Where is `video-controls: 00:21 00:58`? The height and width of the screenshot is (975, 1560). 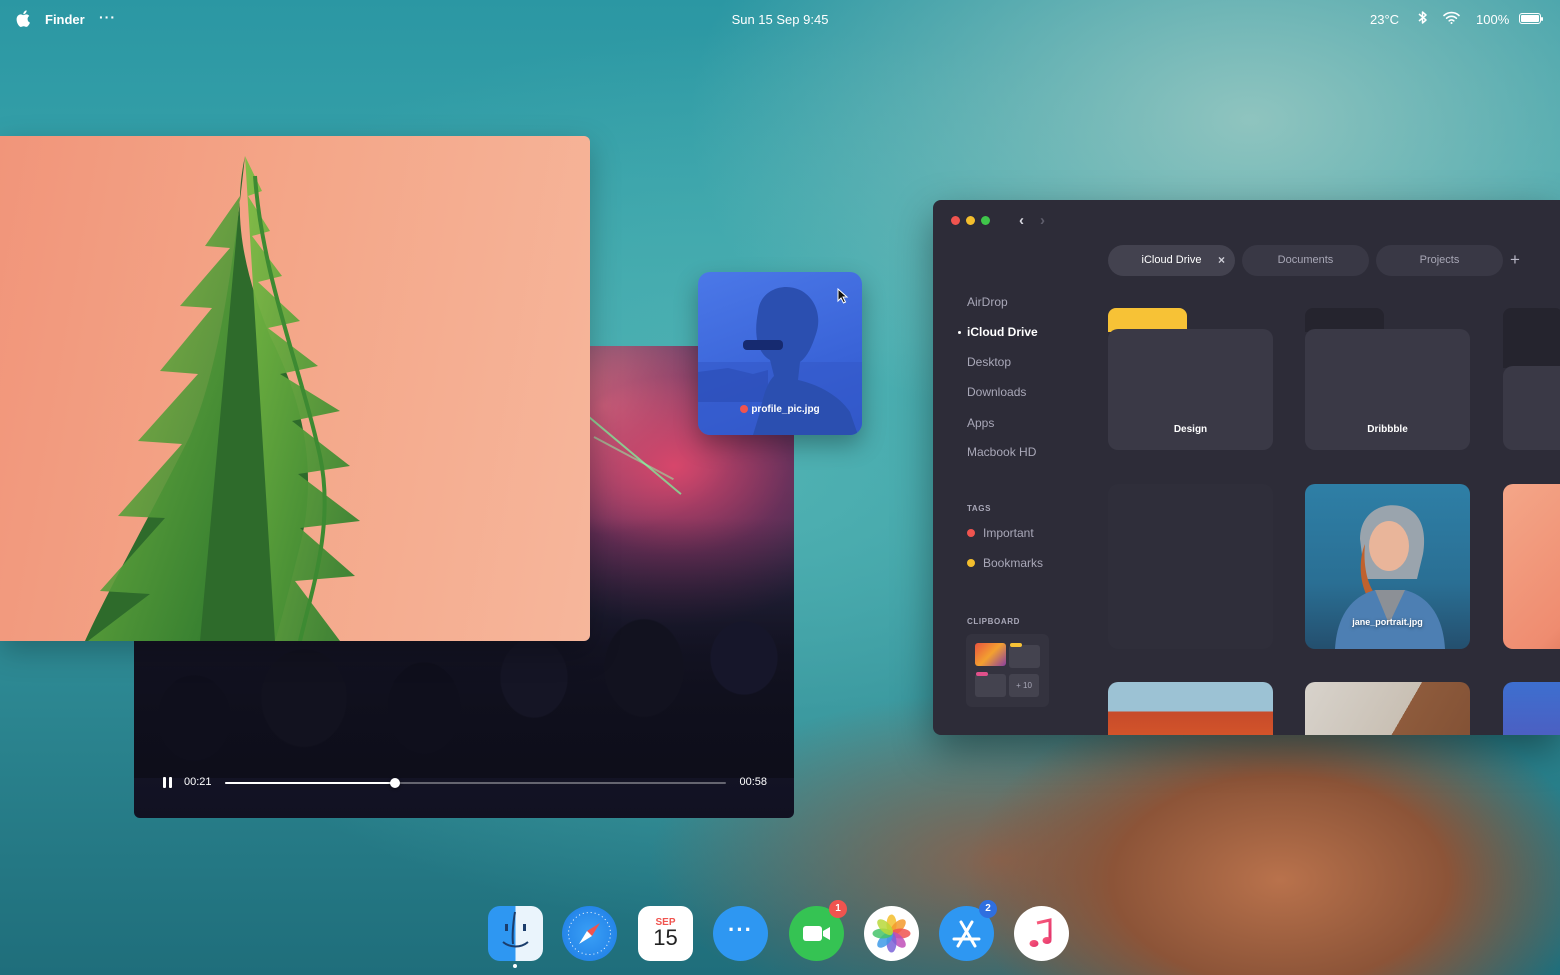 video-controls: 00:21 00:58 is located at coordinates (464, 788).